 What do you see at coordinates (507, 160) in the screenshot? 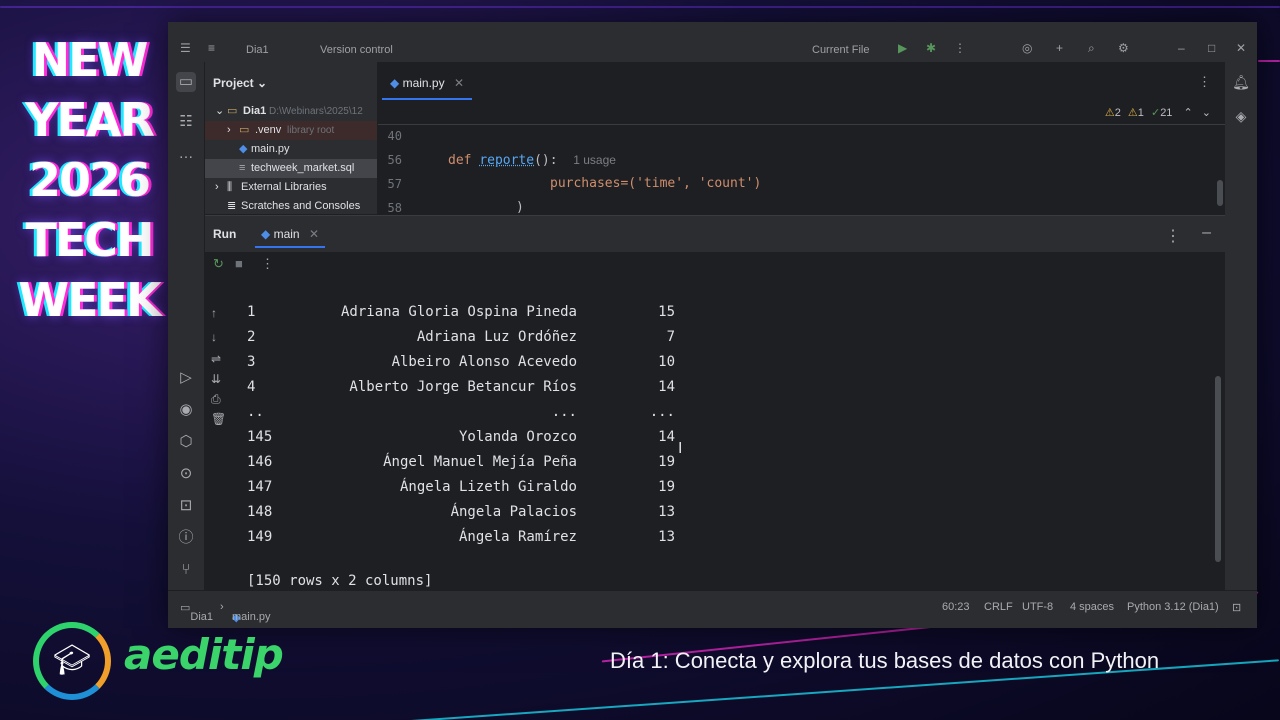
I see `function-name: reporte` at bounding box center [507, 160].